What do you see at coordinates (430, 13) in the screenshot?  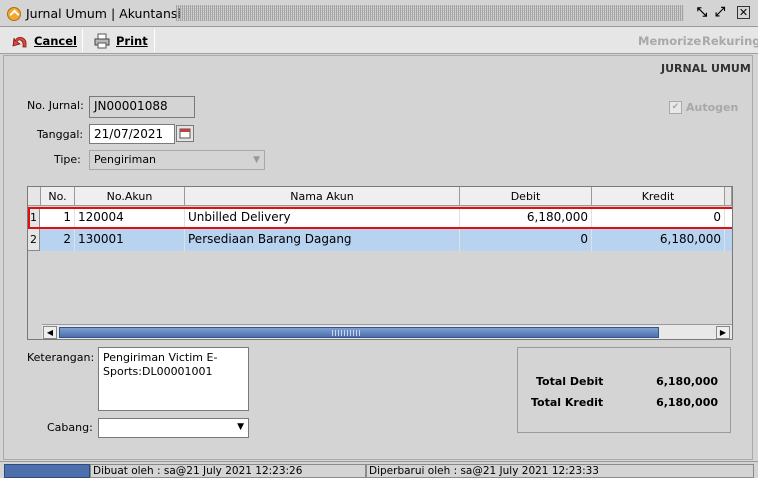 I see `title-drag-area` at bounding box center [430, 13].